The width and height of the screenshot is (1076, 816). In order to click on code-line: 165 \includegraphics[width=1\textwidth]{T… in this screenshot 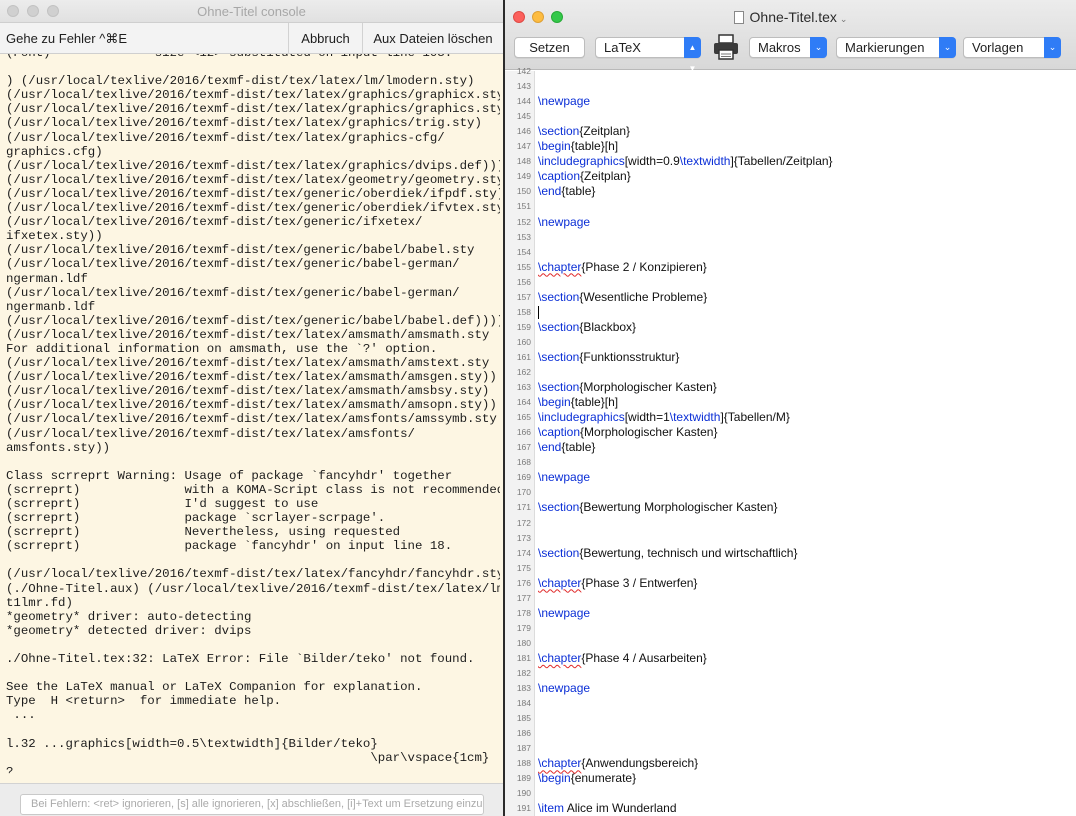, I will do `click(790, 417)`.